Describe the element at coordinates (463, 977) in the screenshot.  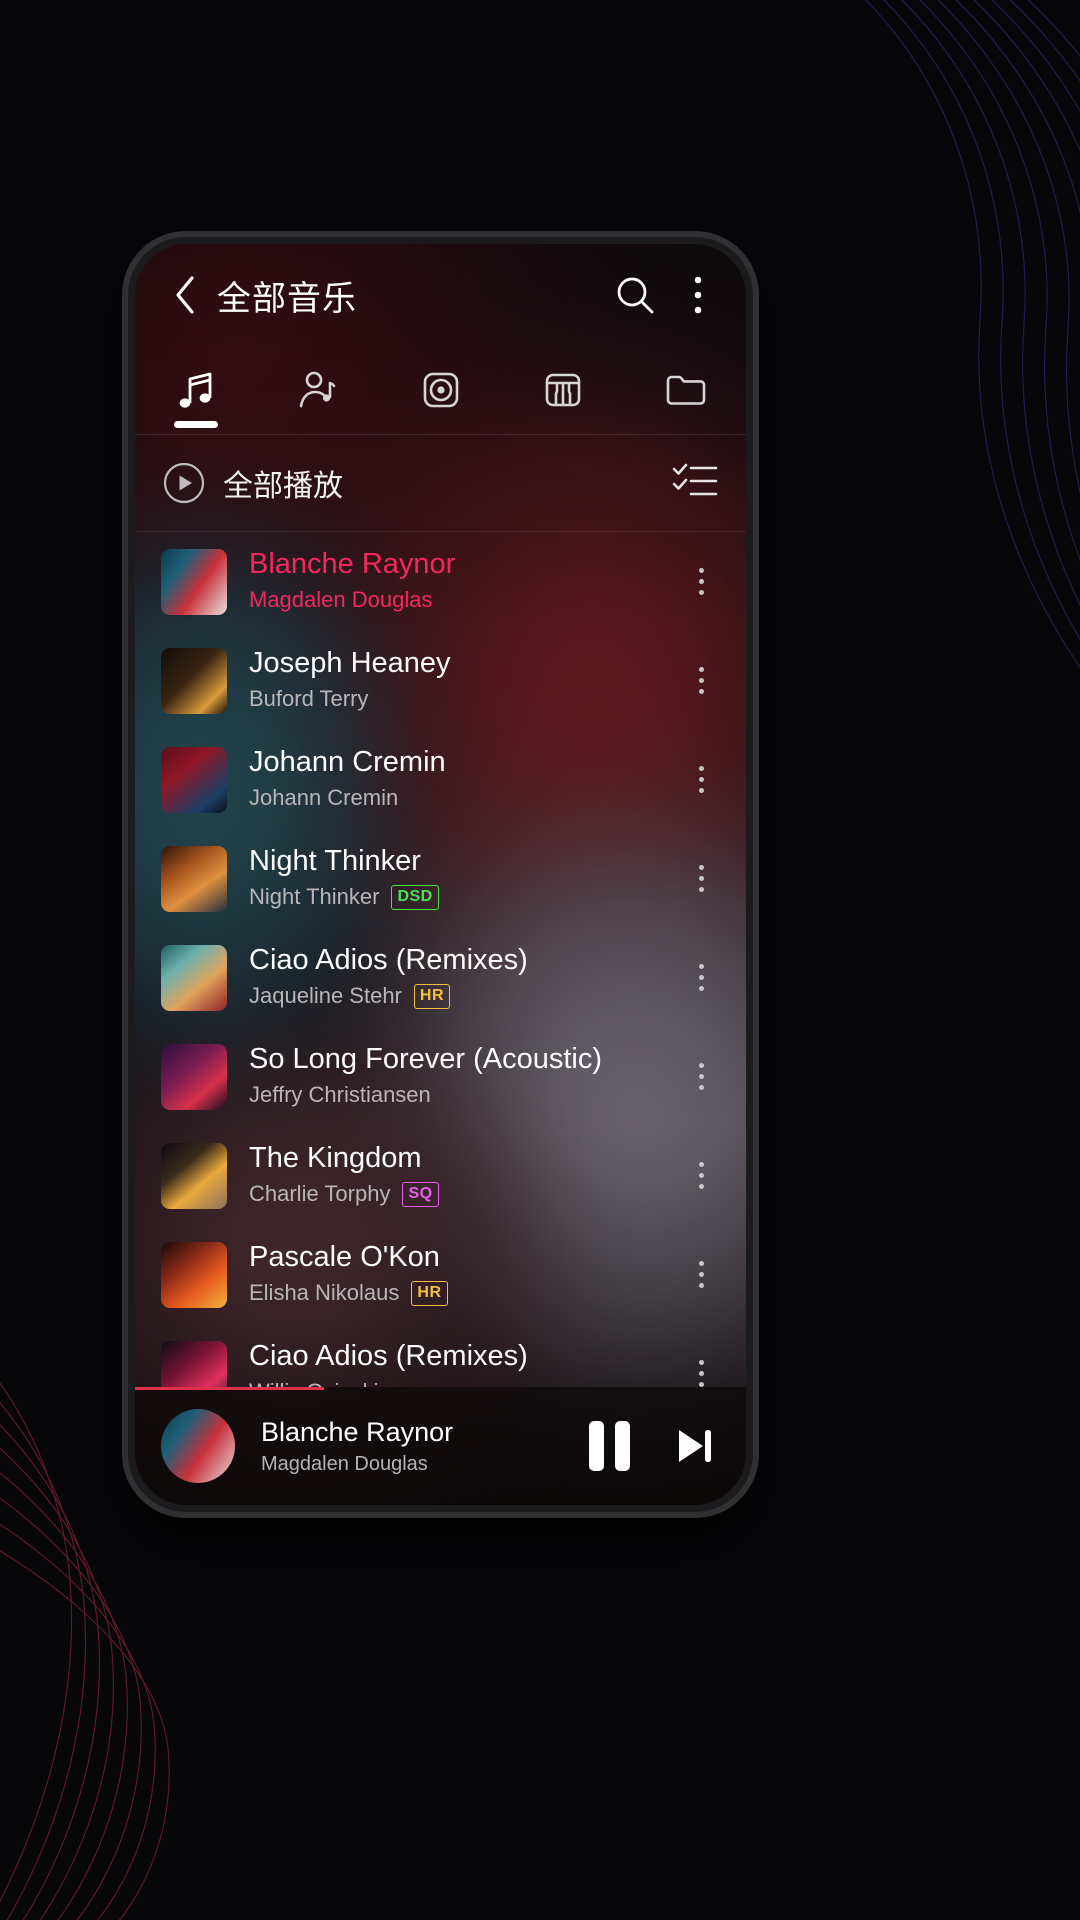
I see `song-meta: Ciao Adios (Remixes) Jaqueline Stehr HR` at that location.